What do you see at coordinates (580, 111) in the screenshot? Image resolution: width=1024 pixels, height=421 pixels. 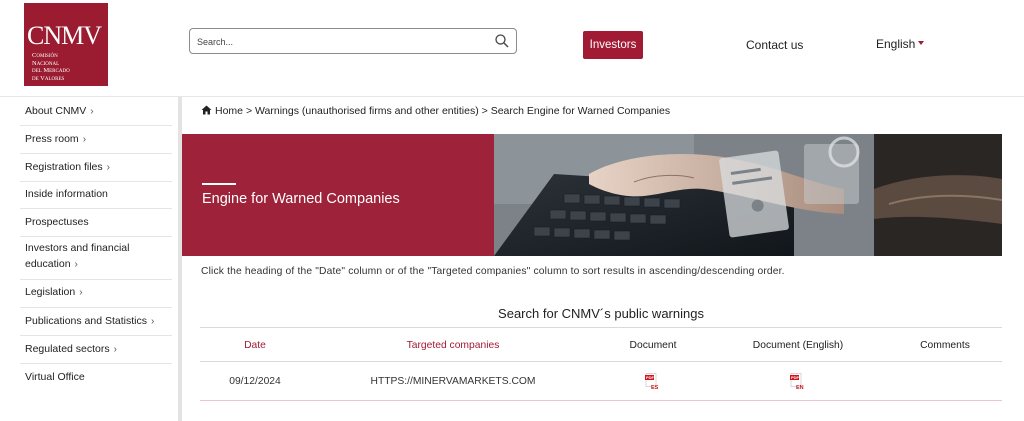 I see `breadcrumb-current: Search Engine for Warned Companies` at bounding box center [580, 111].